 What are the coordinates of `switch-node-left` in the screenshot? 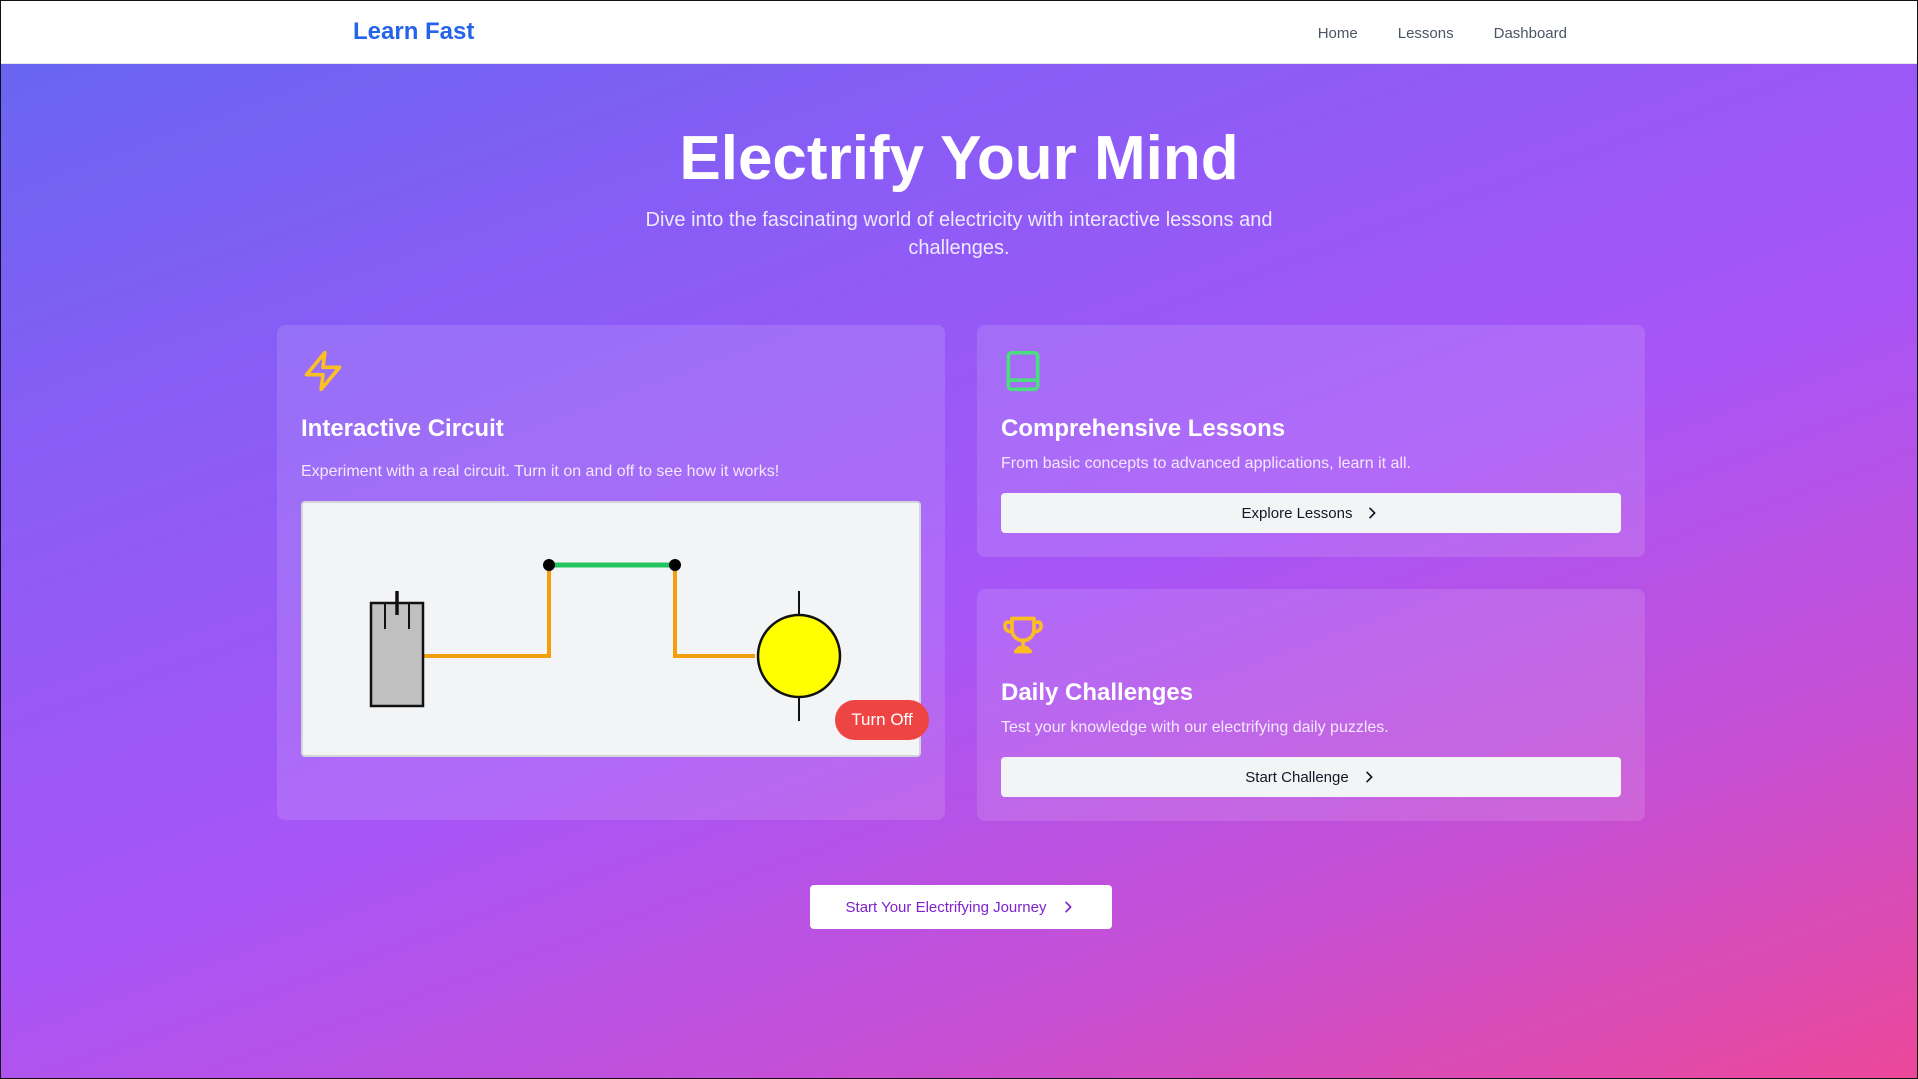 It's located at (549, 565).